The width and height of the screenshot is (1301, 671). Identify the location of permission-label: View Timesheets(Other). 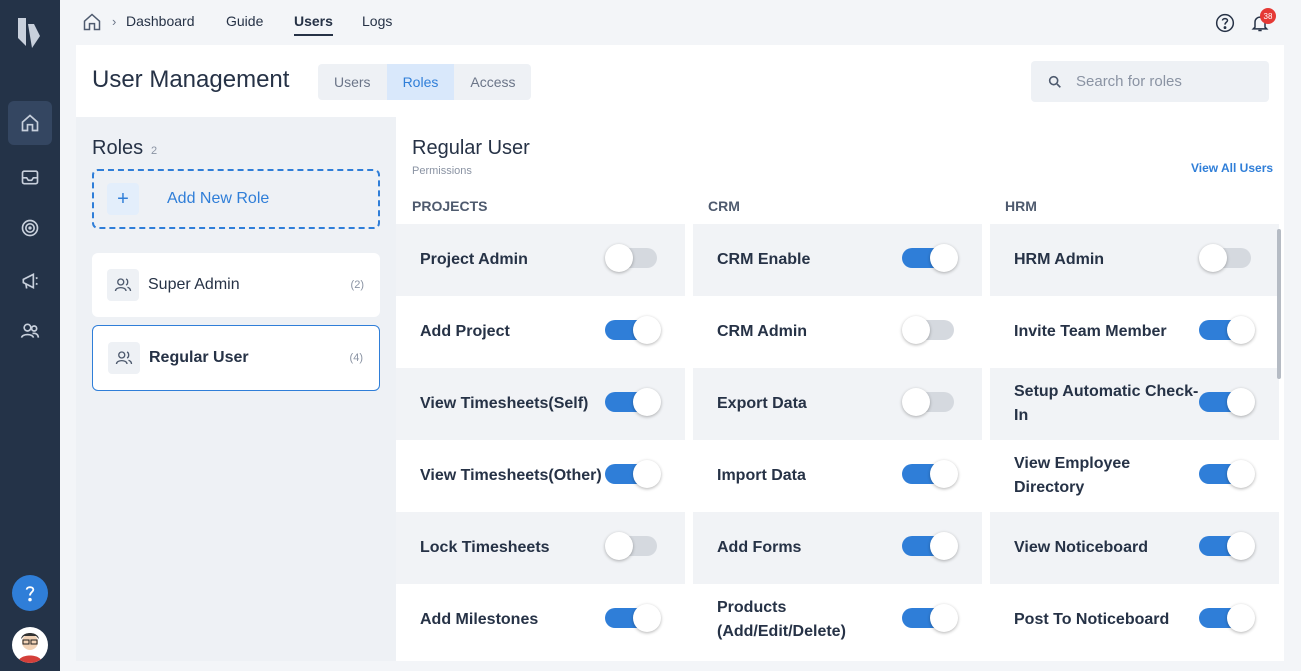
(511, 475).